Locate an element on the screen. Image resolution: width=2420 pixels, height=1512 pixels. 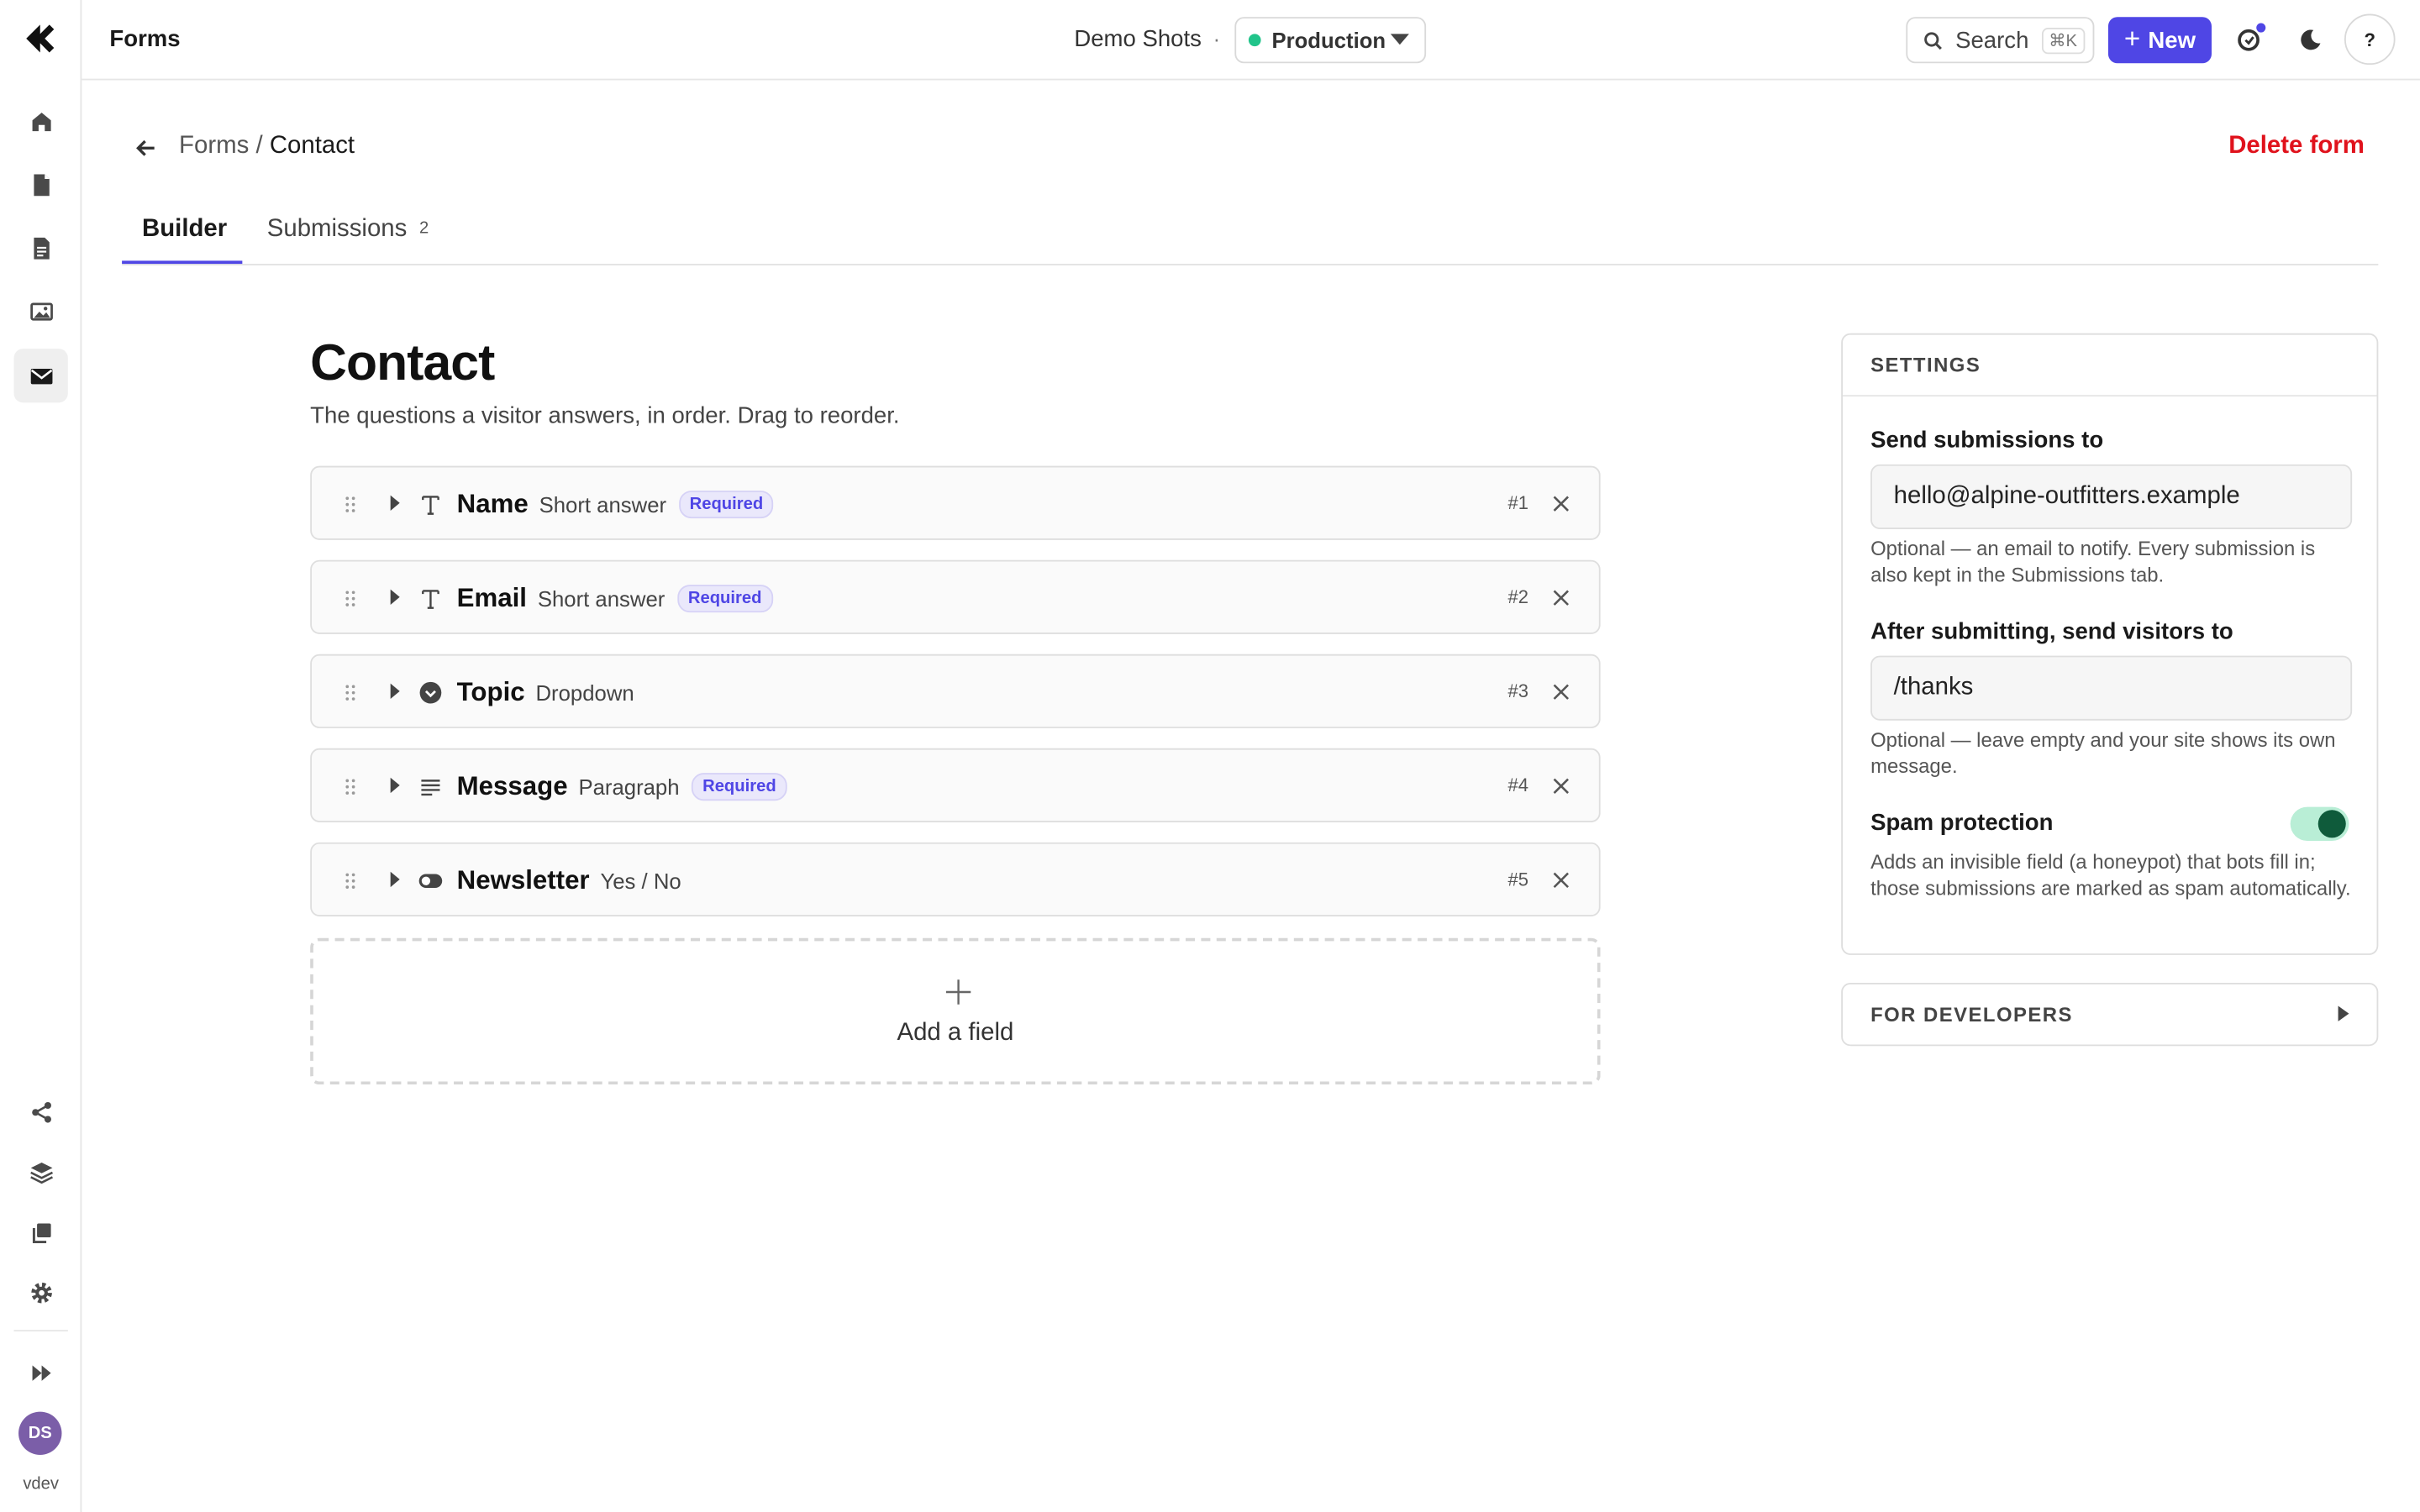
sidebar-item-share is located at coordinates (41, 1111).